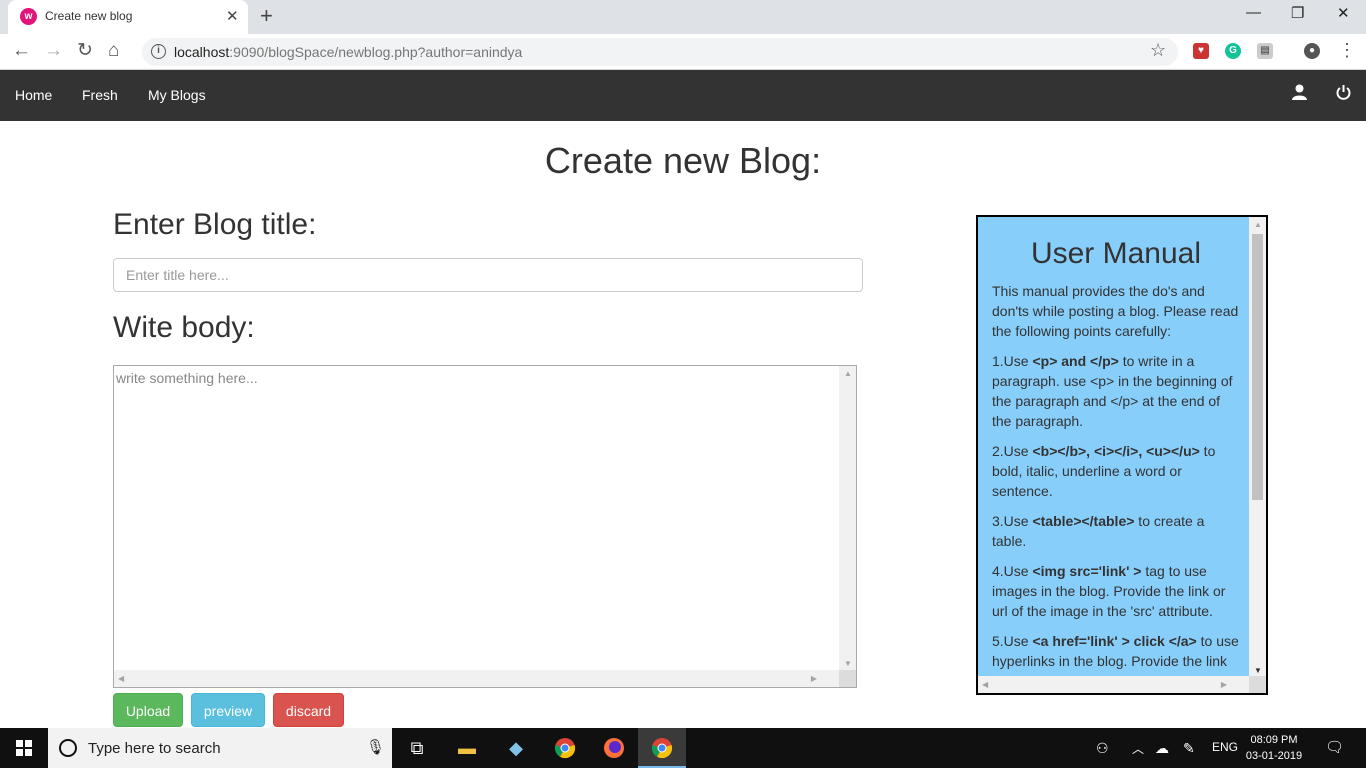 The width and height of the screenshot is (1366, 768). I want to click on wamp-favicon-icon: w, so click(28, 16).